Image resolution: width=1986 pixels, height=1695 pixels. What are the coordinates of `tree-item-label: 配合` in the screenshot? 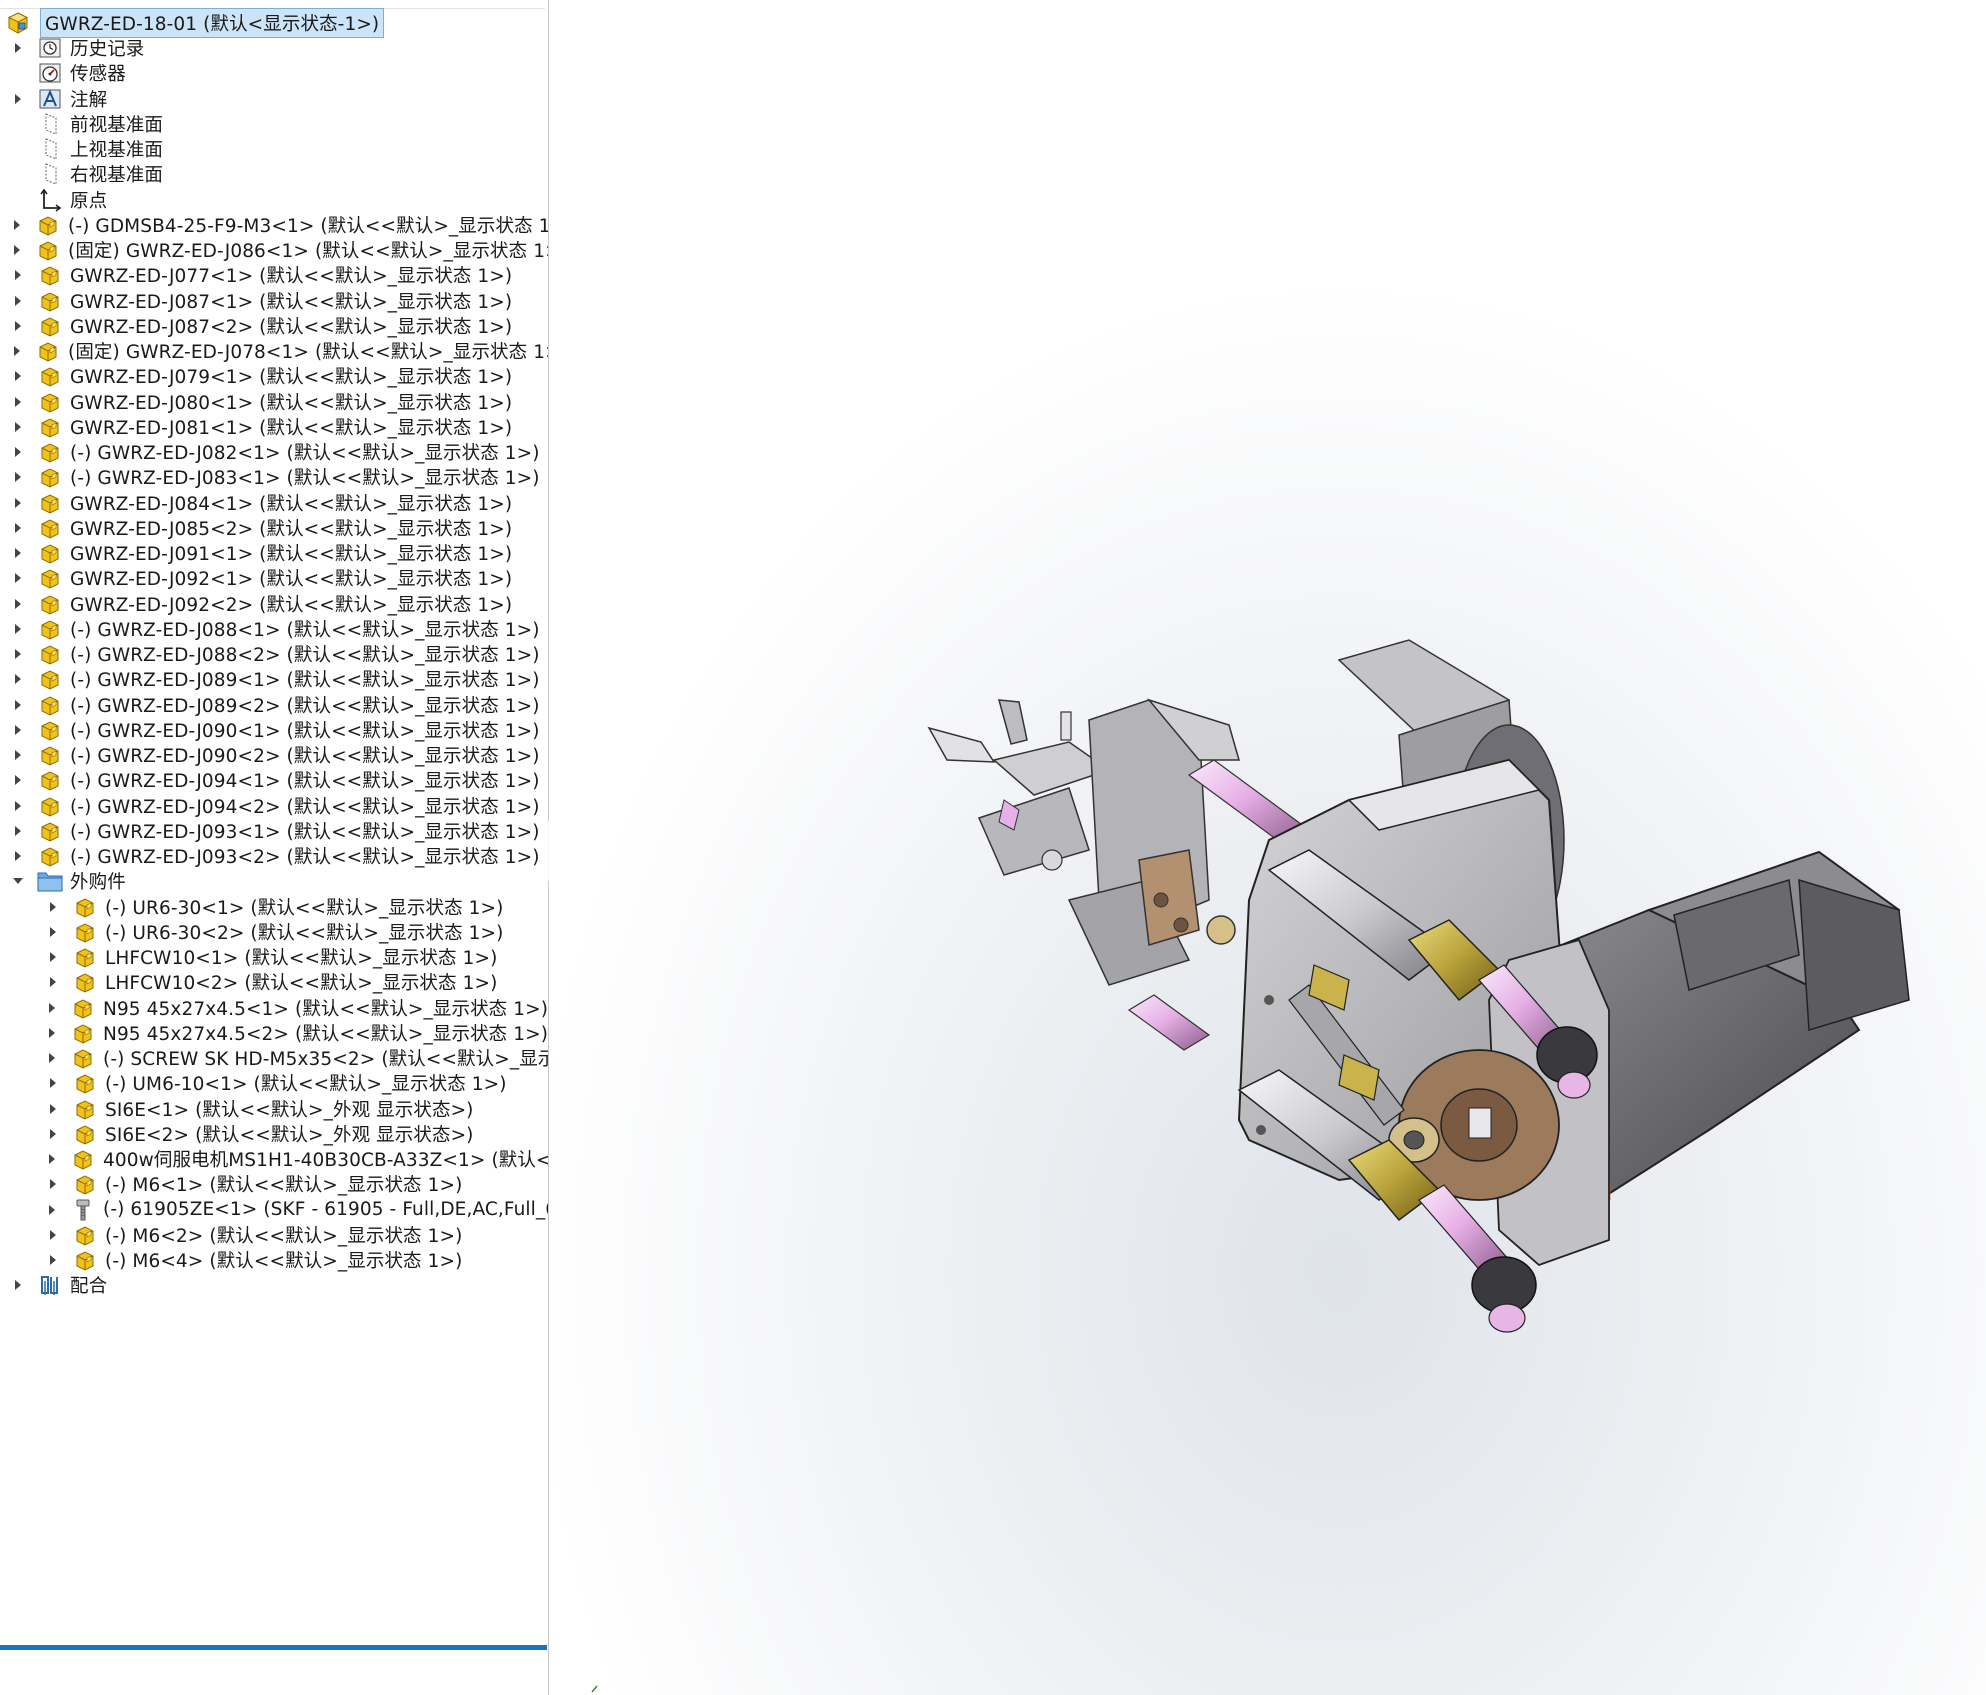 It's located at (89, 1287).